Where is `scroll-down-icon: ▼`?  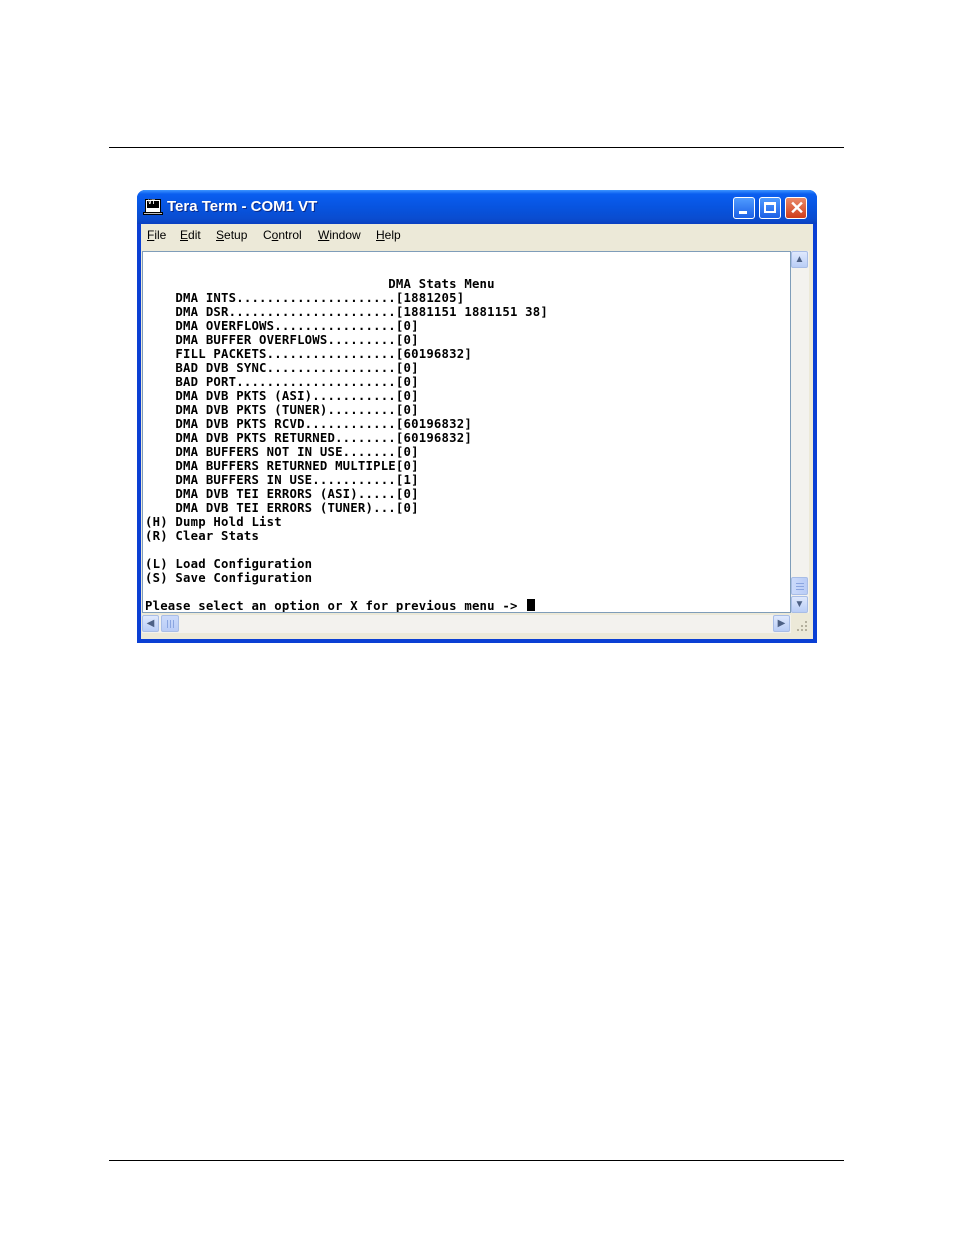 scroll-down-icon: ▼ is located at coordinates (799, 604).